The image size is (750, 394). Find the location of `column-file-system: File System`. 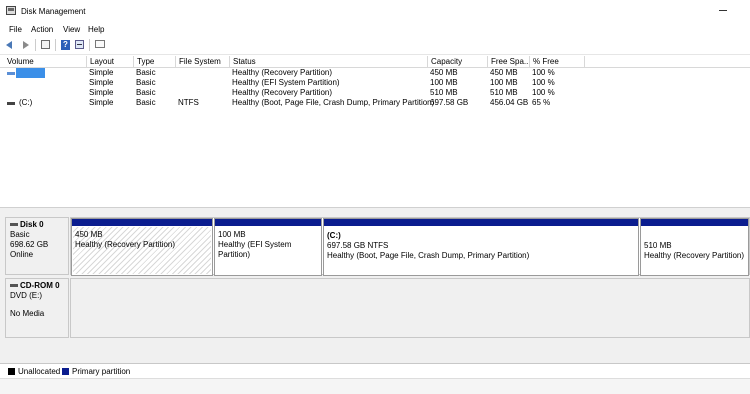

column-file-system: File System is located at coordinates (202, 61).